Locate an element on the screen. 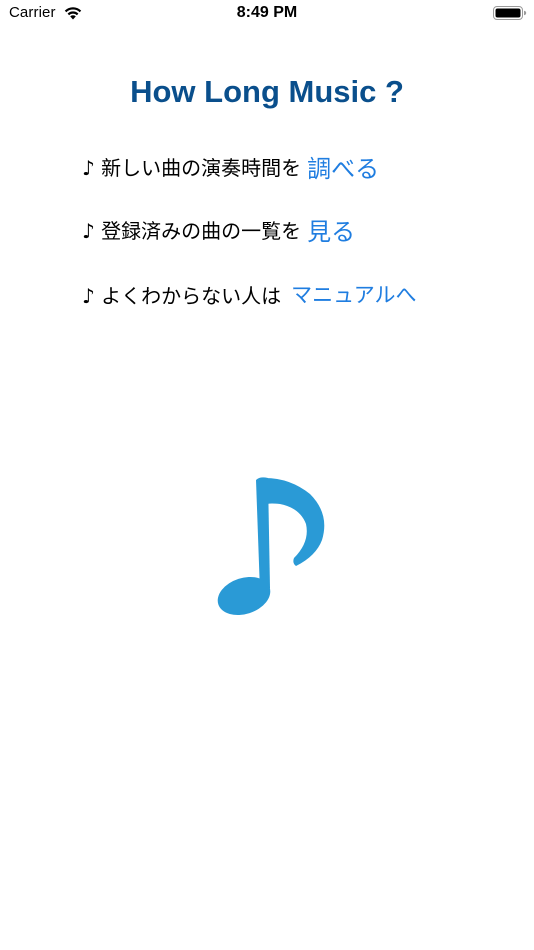 The height and width of the screenshot is (950, 534). app-title: How Long Music ? is located at coordinates (267, 91).